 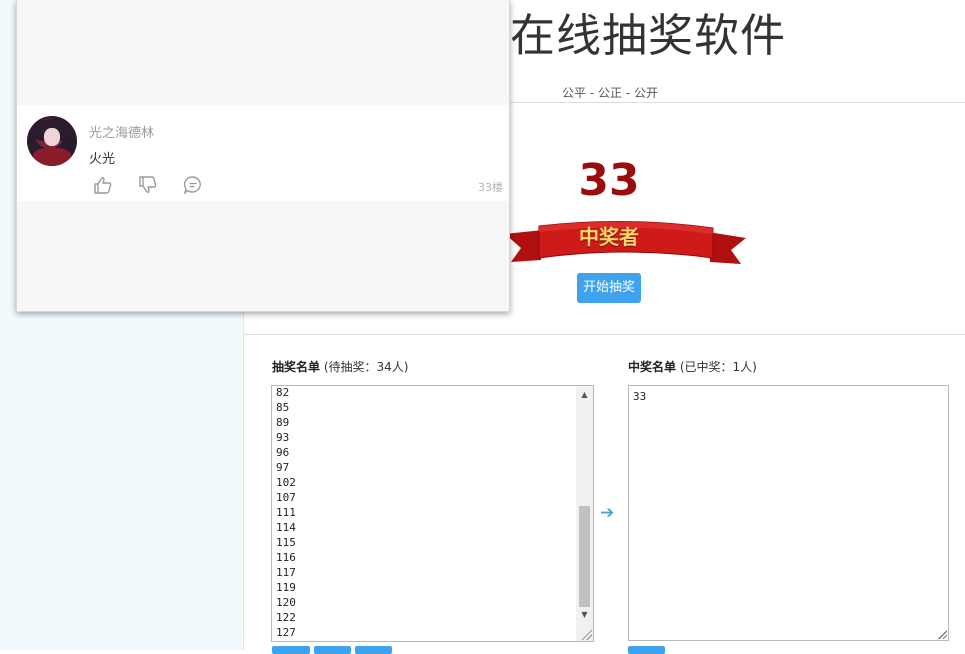 What do you see at coordinates (366, 367) in the screenshot?
I see `pending-list-count: (待抽奖：34人)` at bounding box center [366, 367].